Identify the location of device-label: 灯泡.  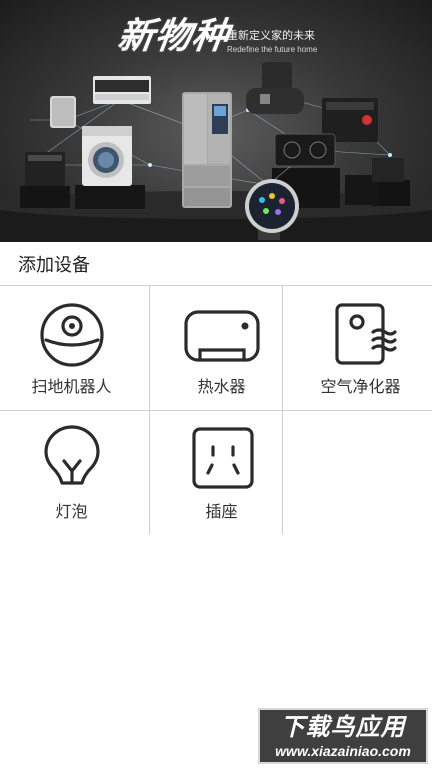
(71, 512).